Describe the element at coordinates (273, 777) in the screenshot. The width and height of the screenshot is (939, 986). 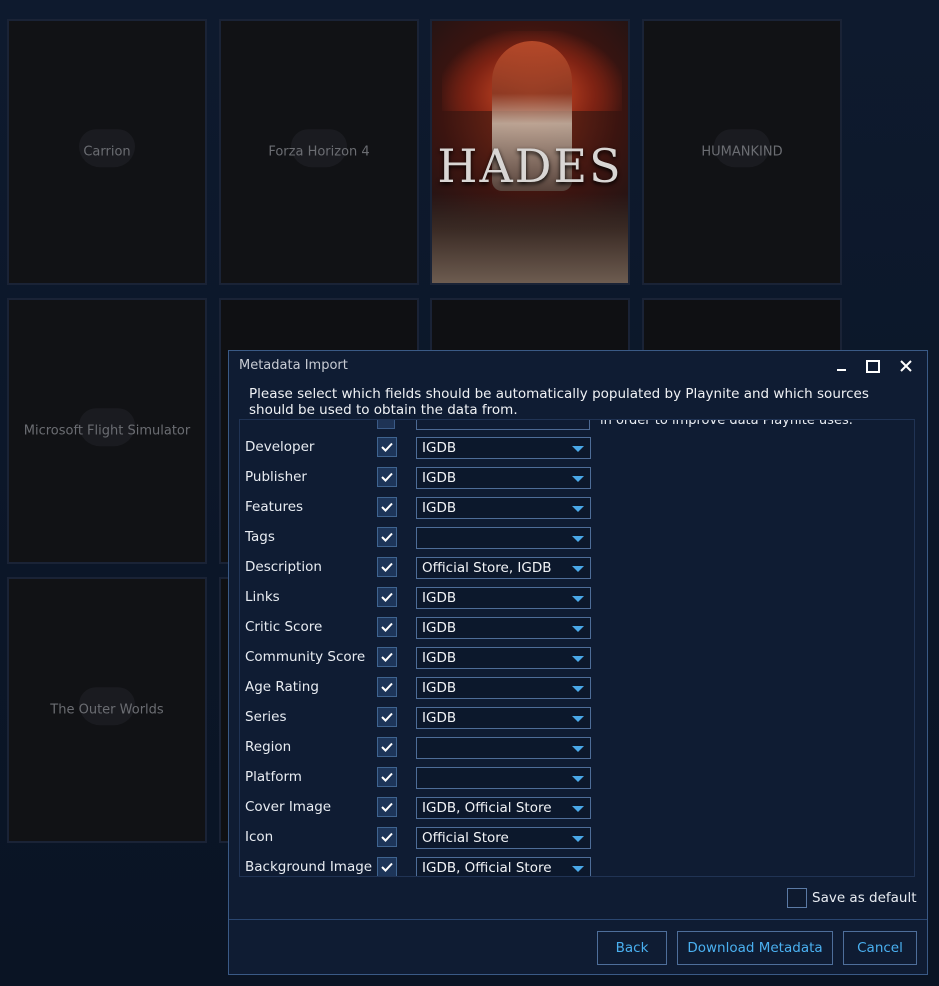
I see `field-label: Platform` at that location.